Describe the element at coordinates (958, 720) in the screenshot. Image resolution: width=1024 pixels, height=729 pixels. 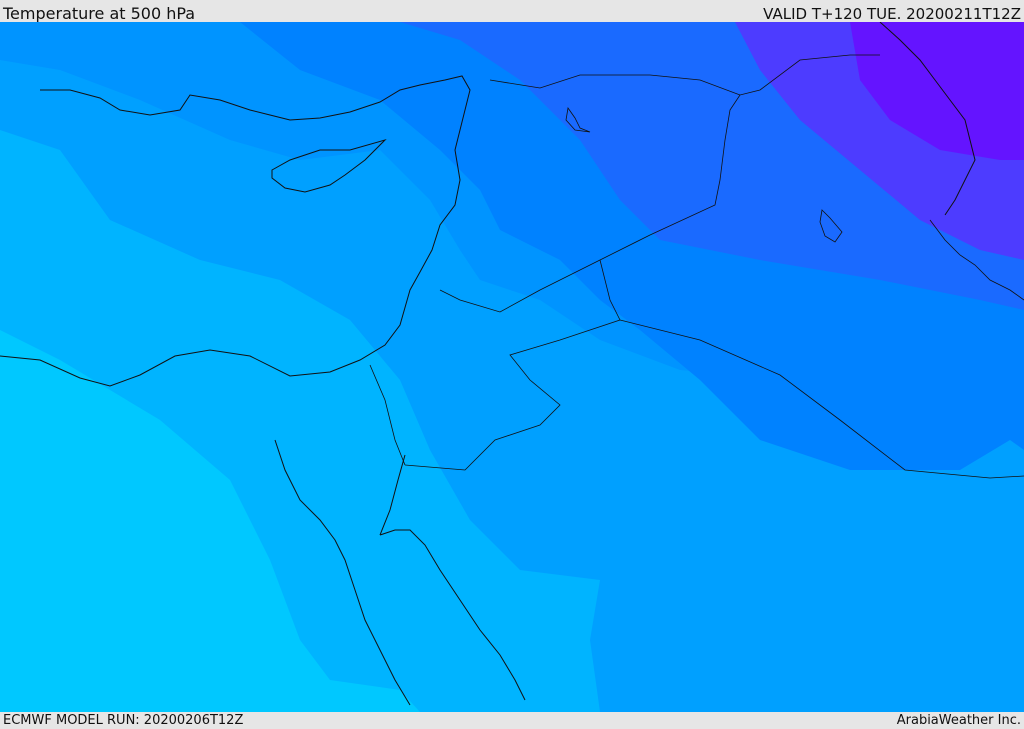
I see `credit: ArabiaWeather Inc.` at that location.